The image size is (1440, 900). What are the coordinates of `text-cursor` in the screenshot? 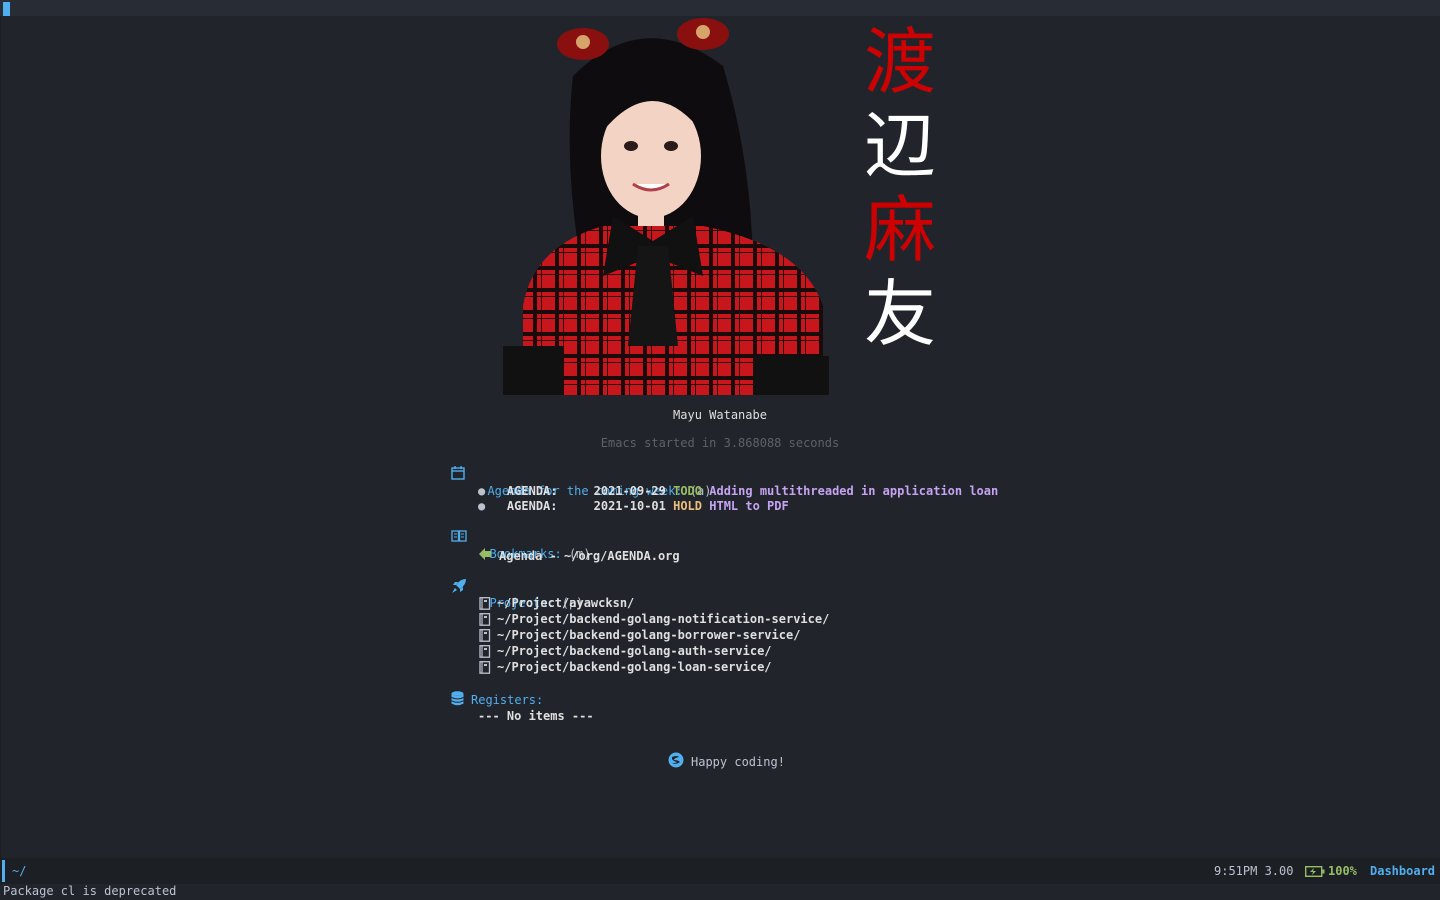 It's located at (6, 9).